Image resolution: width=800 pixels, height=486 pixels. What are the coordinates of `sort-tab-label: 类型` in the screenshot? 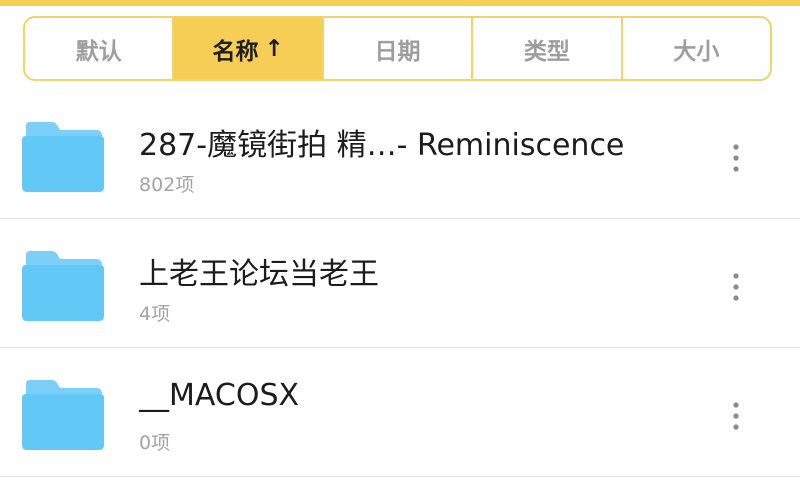 It's located at (546, 51).